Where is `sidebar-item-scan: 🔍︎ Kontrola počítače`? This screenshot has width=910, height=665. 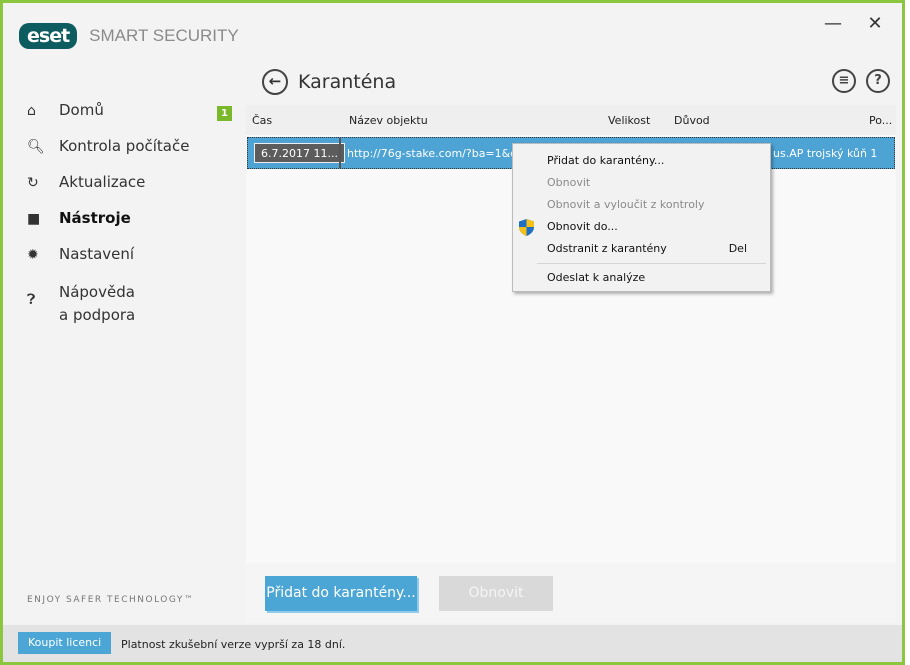
sidebar-item-scan: 🔍︎ Kontrola počítače is located at coordinates (129, 155).